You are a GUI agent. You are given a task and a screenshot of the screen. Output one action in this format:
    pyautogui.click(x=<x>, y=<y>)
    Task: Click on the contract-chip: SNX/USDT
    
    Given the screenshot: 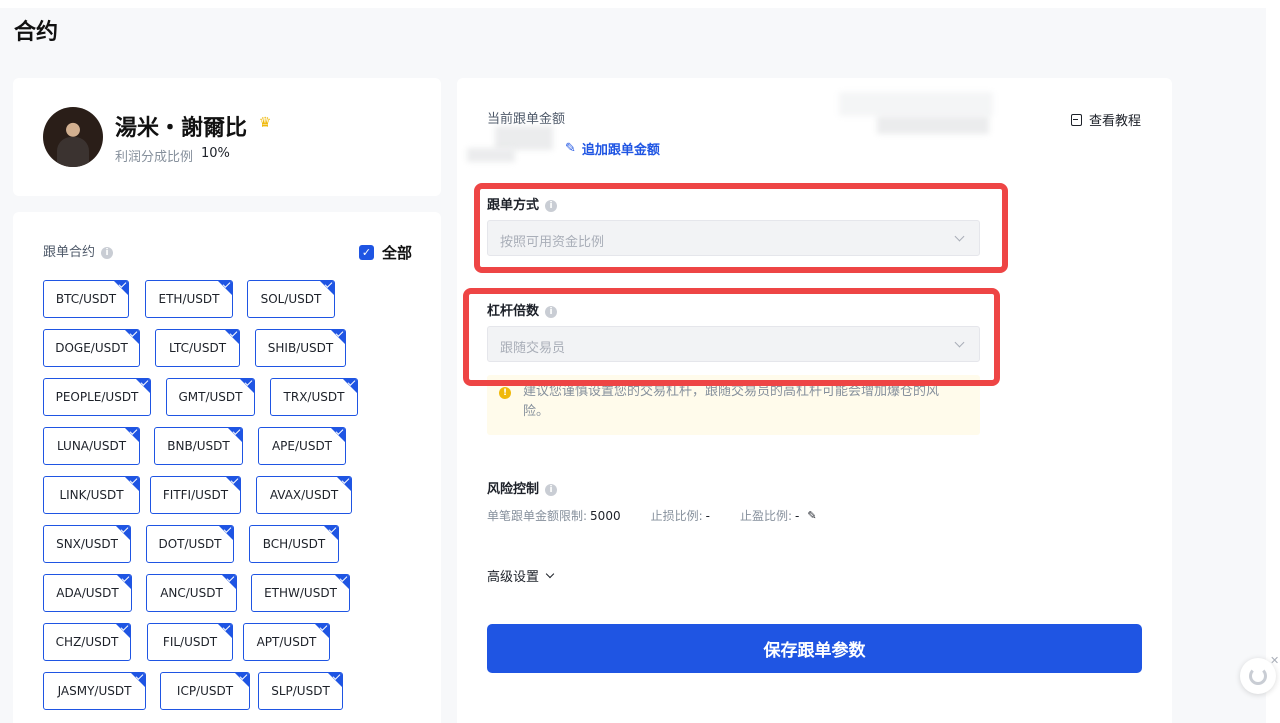 What is the action you would take?
    pyautogui.click(x=87, y=544)
    